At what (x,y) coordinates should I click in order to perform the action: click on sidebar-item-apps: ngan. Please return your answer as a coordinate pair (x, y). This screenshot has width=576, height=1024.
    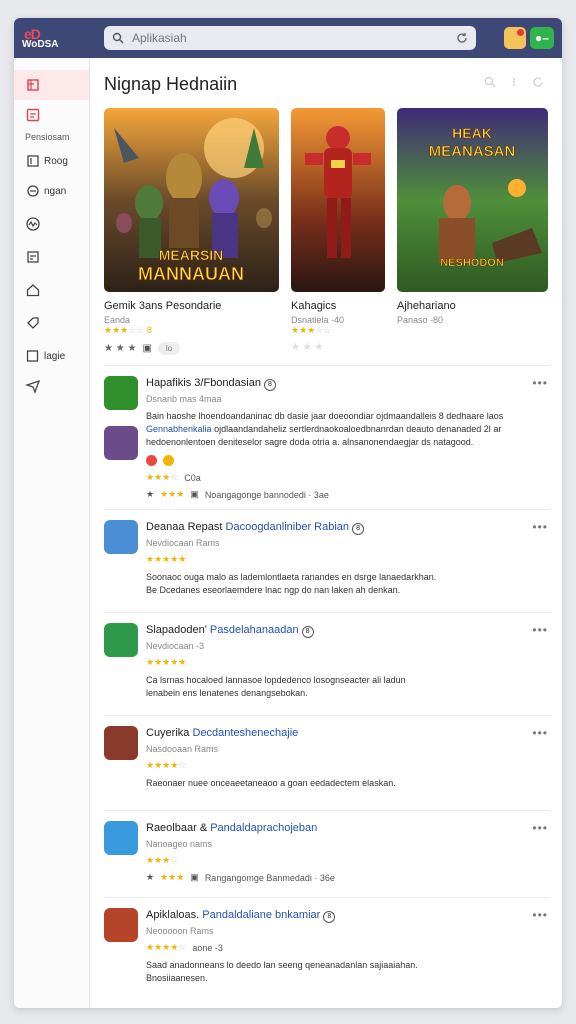
    Looking at the image, I should click on (51, 191).